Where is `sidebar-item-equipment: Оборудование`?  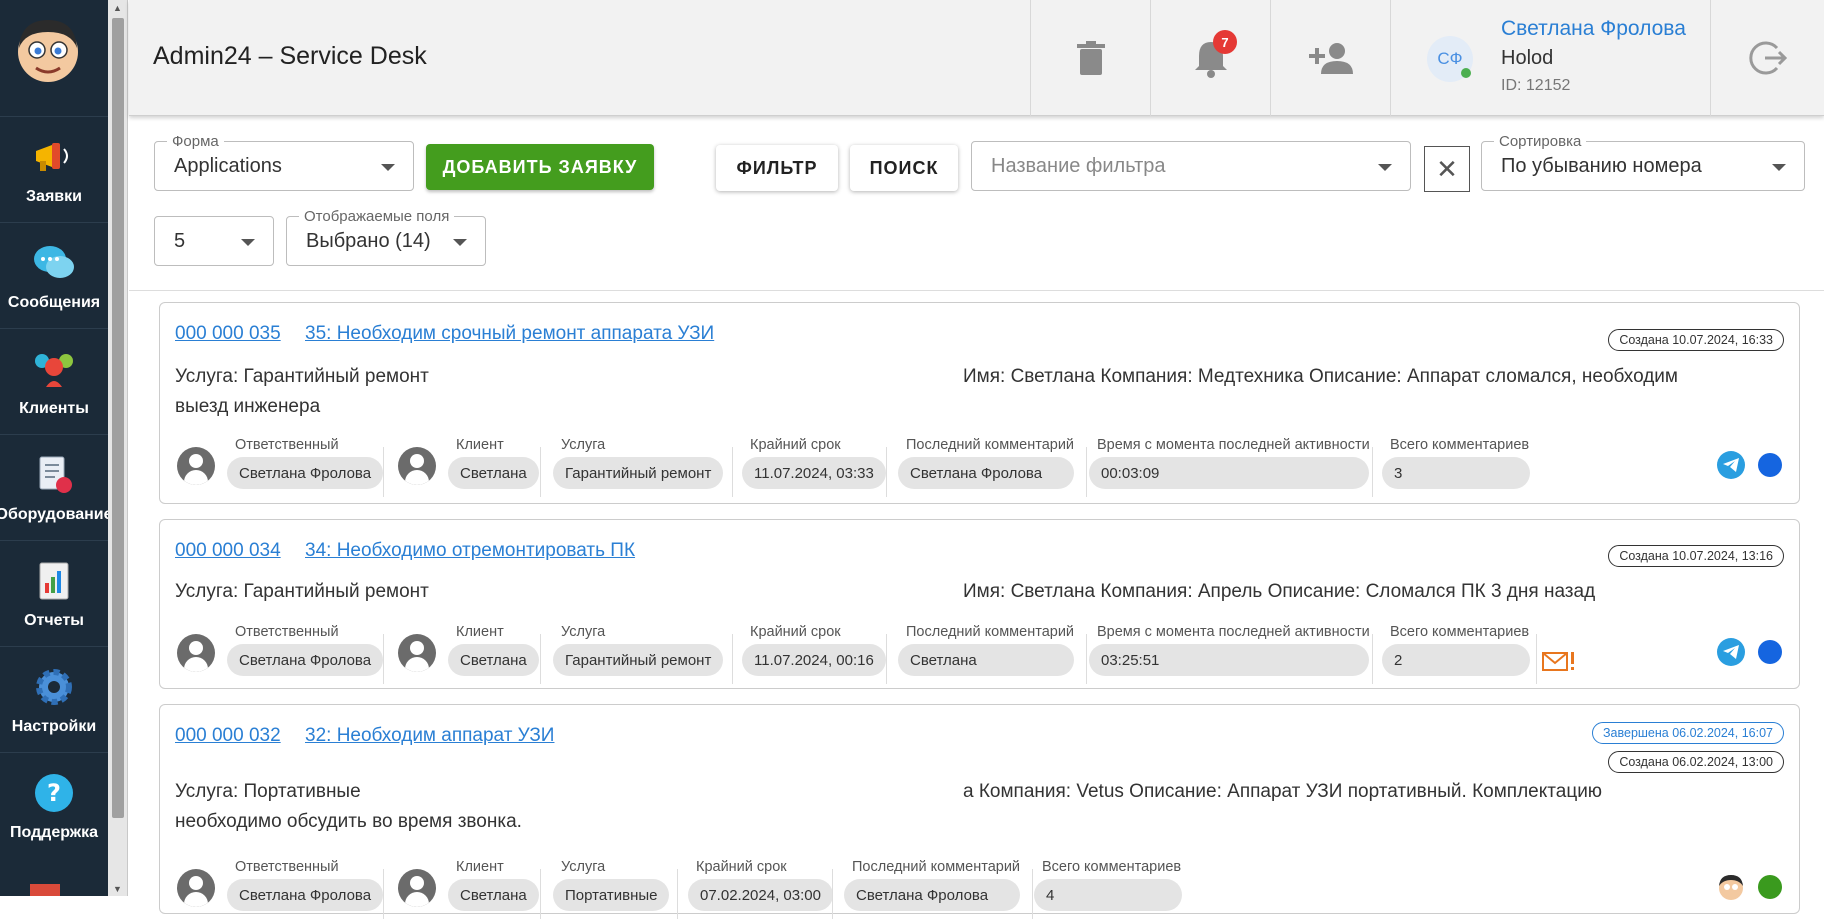 sidebar-item-equipment: Оборудование is located at coordinates (56, 487).